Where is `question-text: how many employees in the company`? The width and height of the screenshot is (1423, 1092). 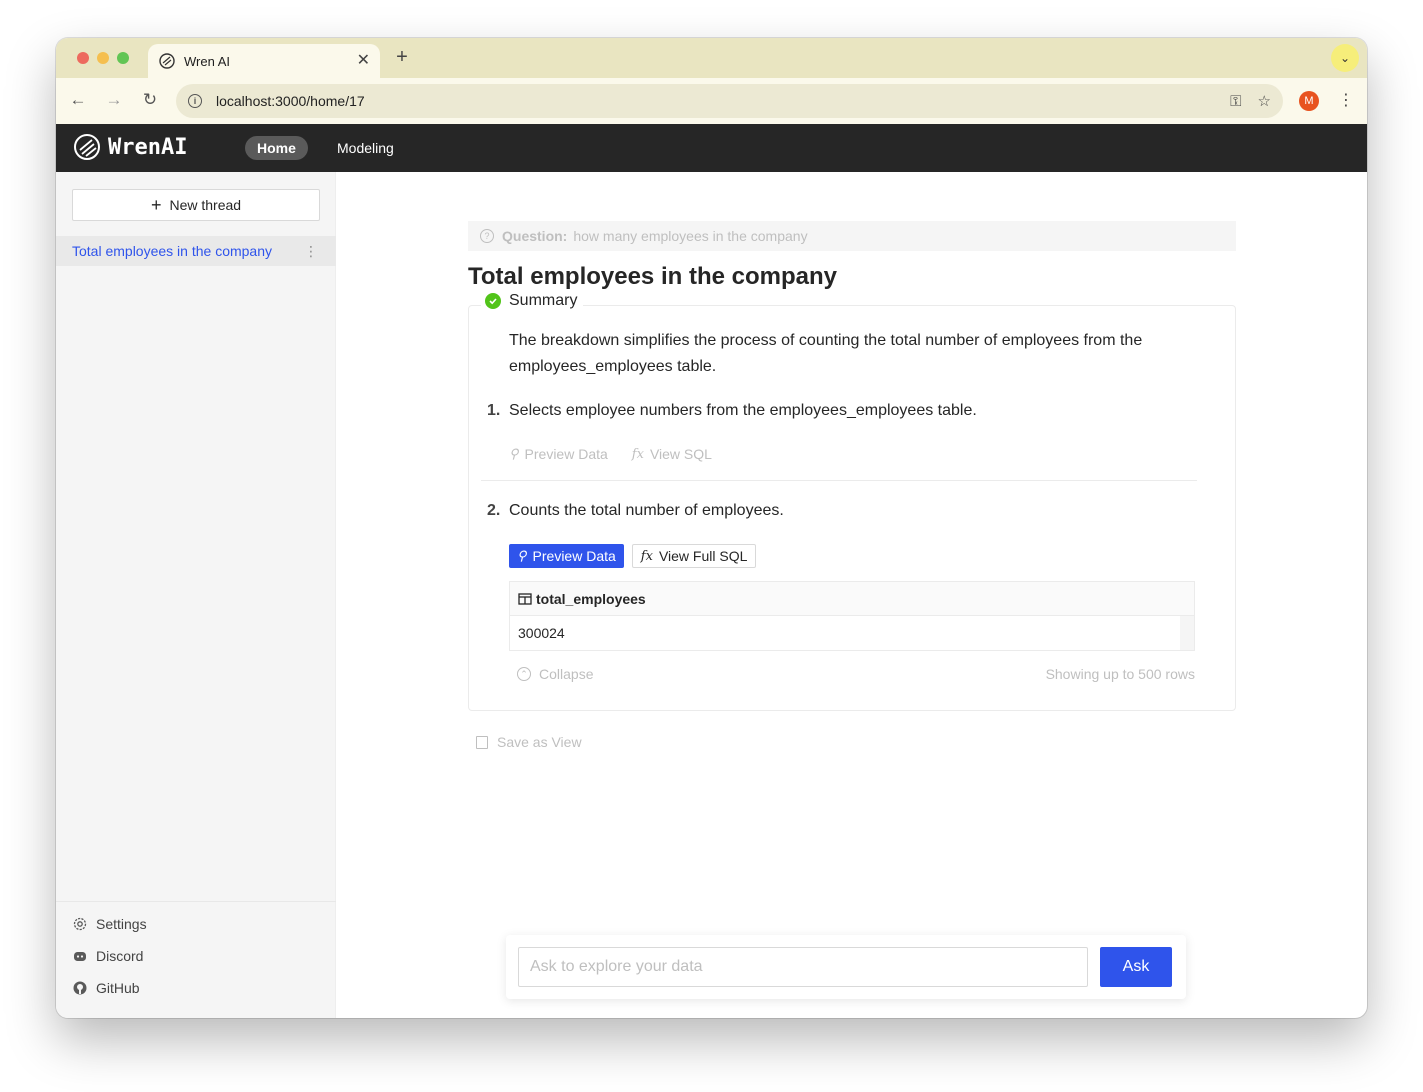 question-text: how many employees in the company is located at coordinates (690, 236).